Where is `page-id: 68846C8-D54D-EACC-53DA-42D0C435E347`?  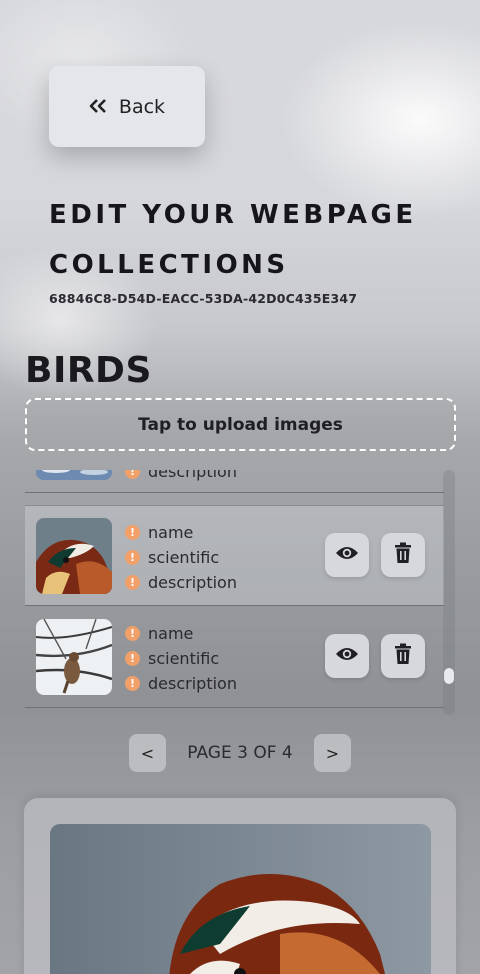 page-id: 68846C8-D54D-EACC-53DA-42D0C435E347 is located at coordinates (203, 298).